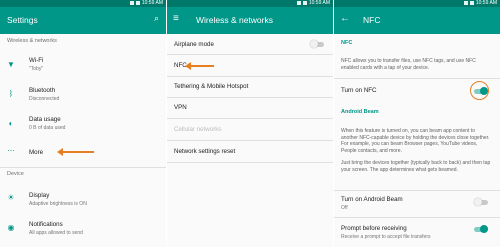  Describe the element at coordinates (11, 197) in the screenshot. I see `brightness-icon: ☀` at that location.